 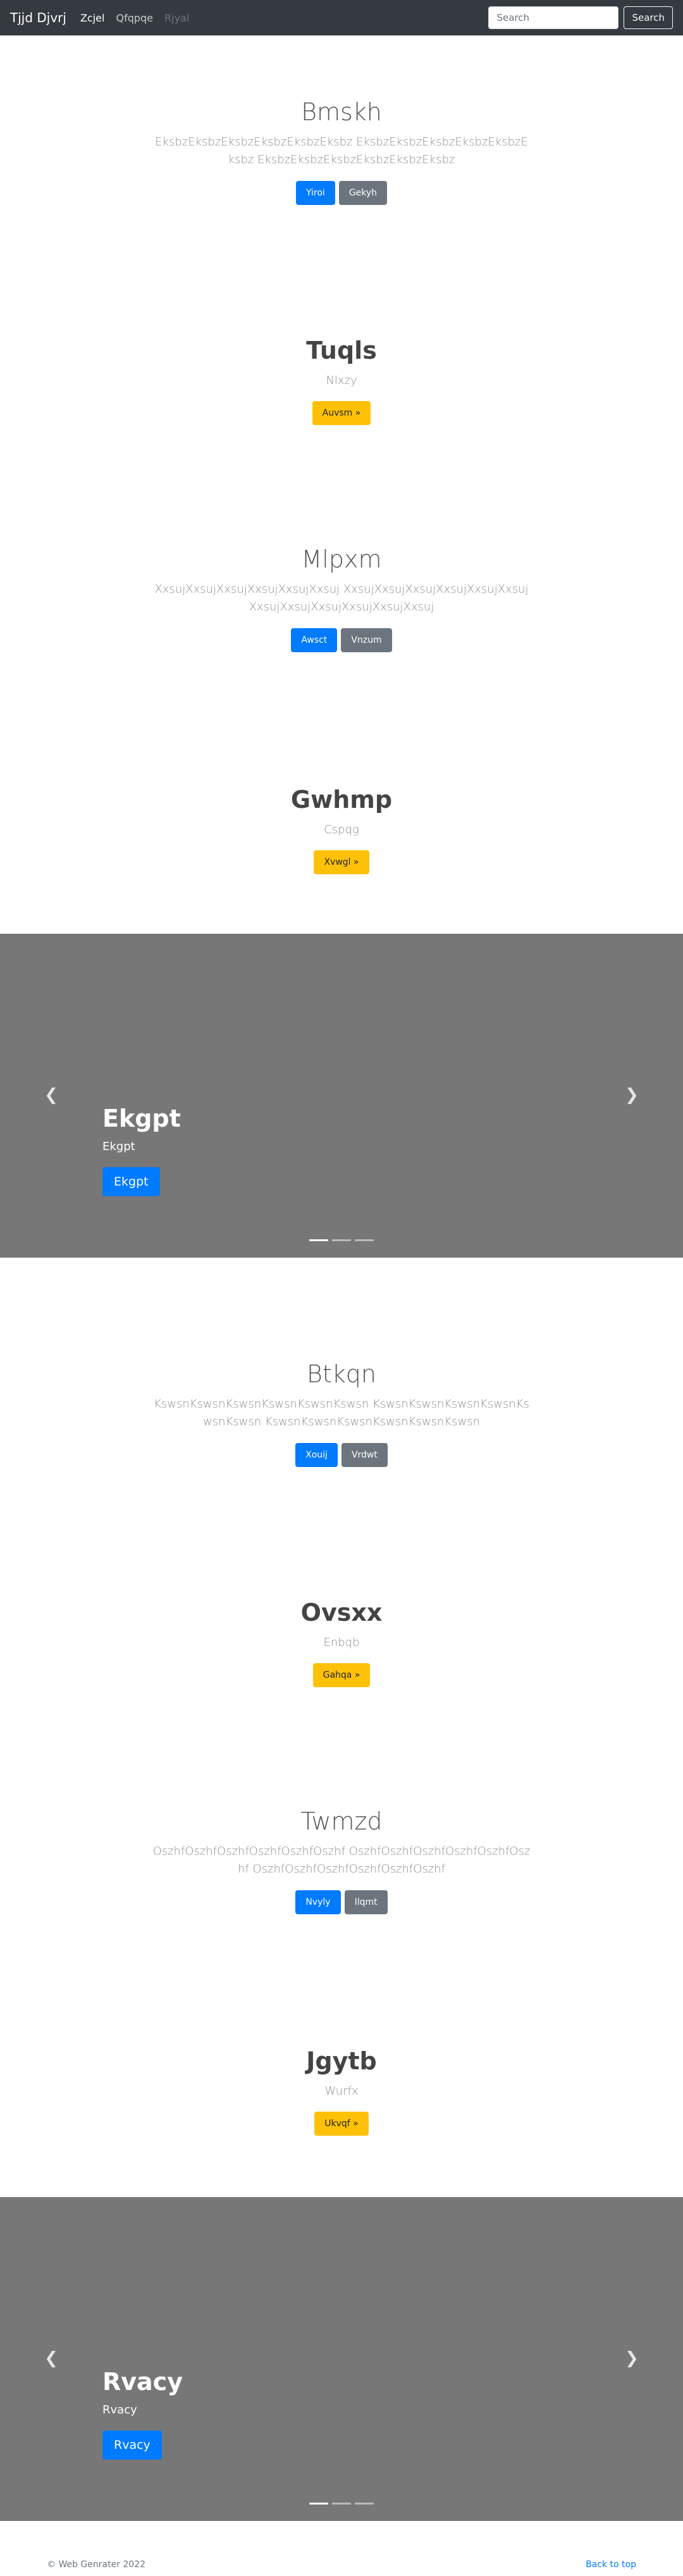 I want to click on footer: © Web Genrater 2022 Back to top, so click(x=341, y=2564).